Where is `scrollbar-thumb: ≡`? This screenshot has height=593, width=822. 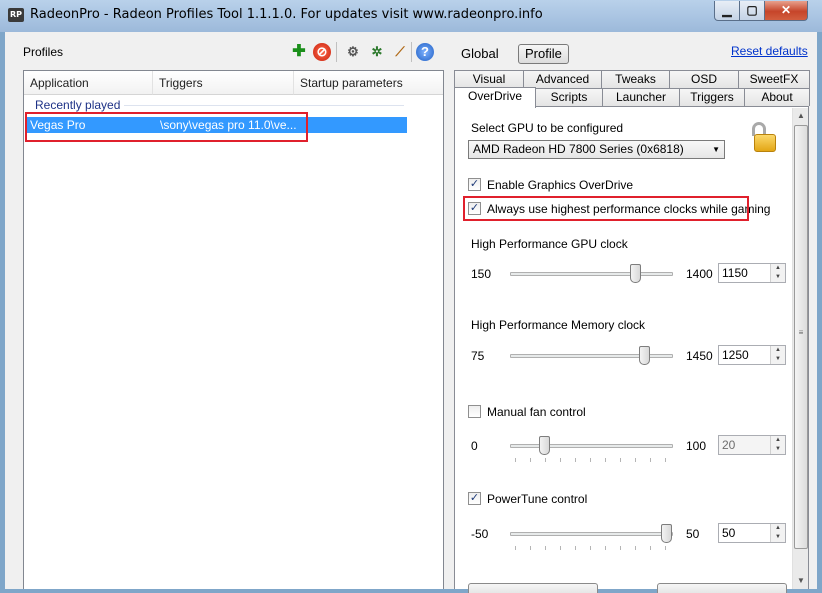 scrollbar-thumb: ≡ is located at coordinates (801, 337).